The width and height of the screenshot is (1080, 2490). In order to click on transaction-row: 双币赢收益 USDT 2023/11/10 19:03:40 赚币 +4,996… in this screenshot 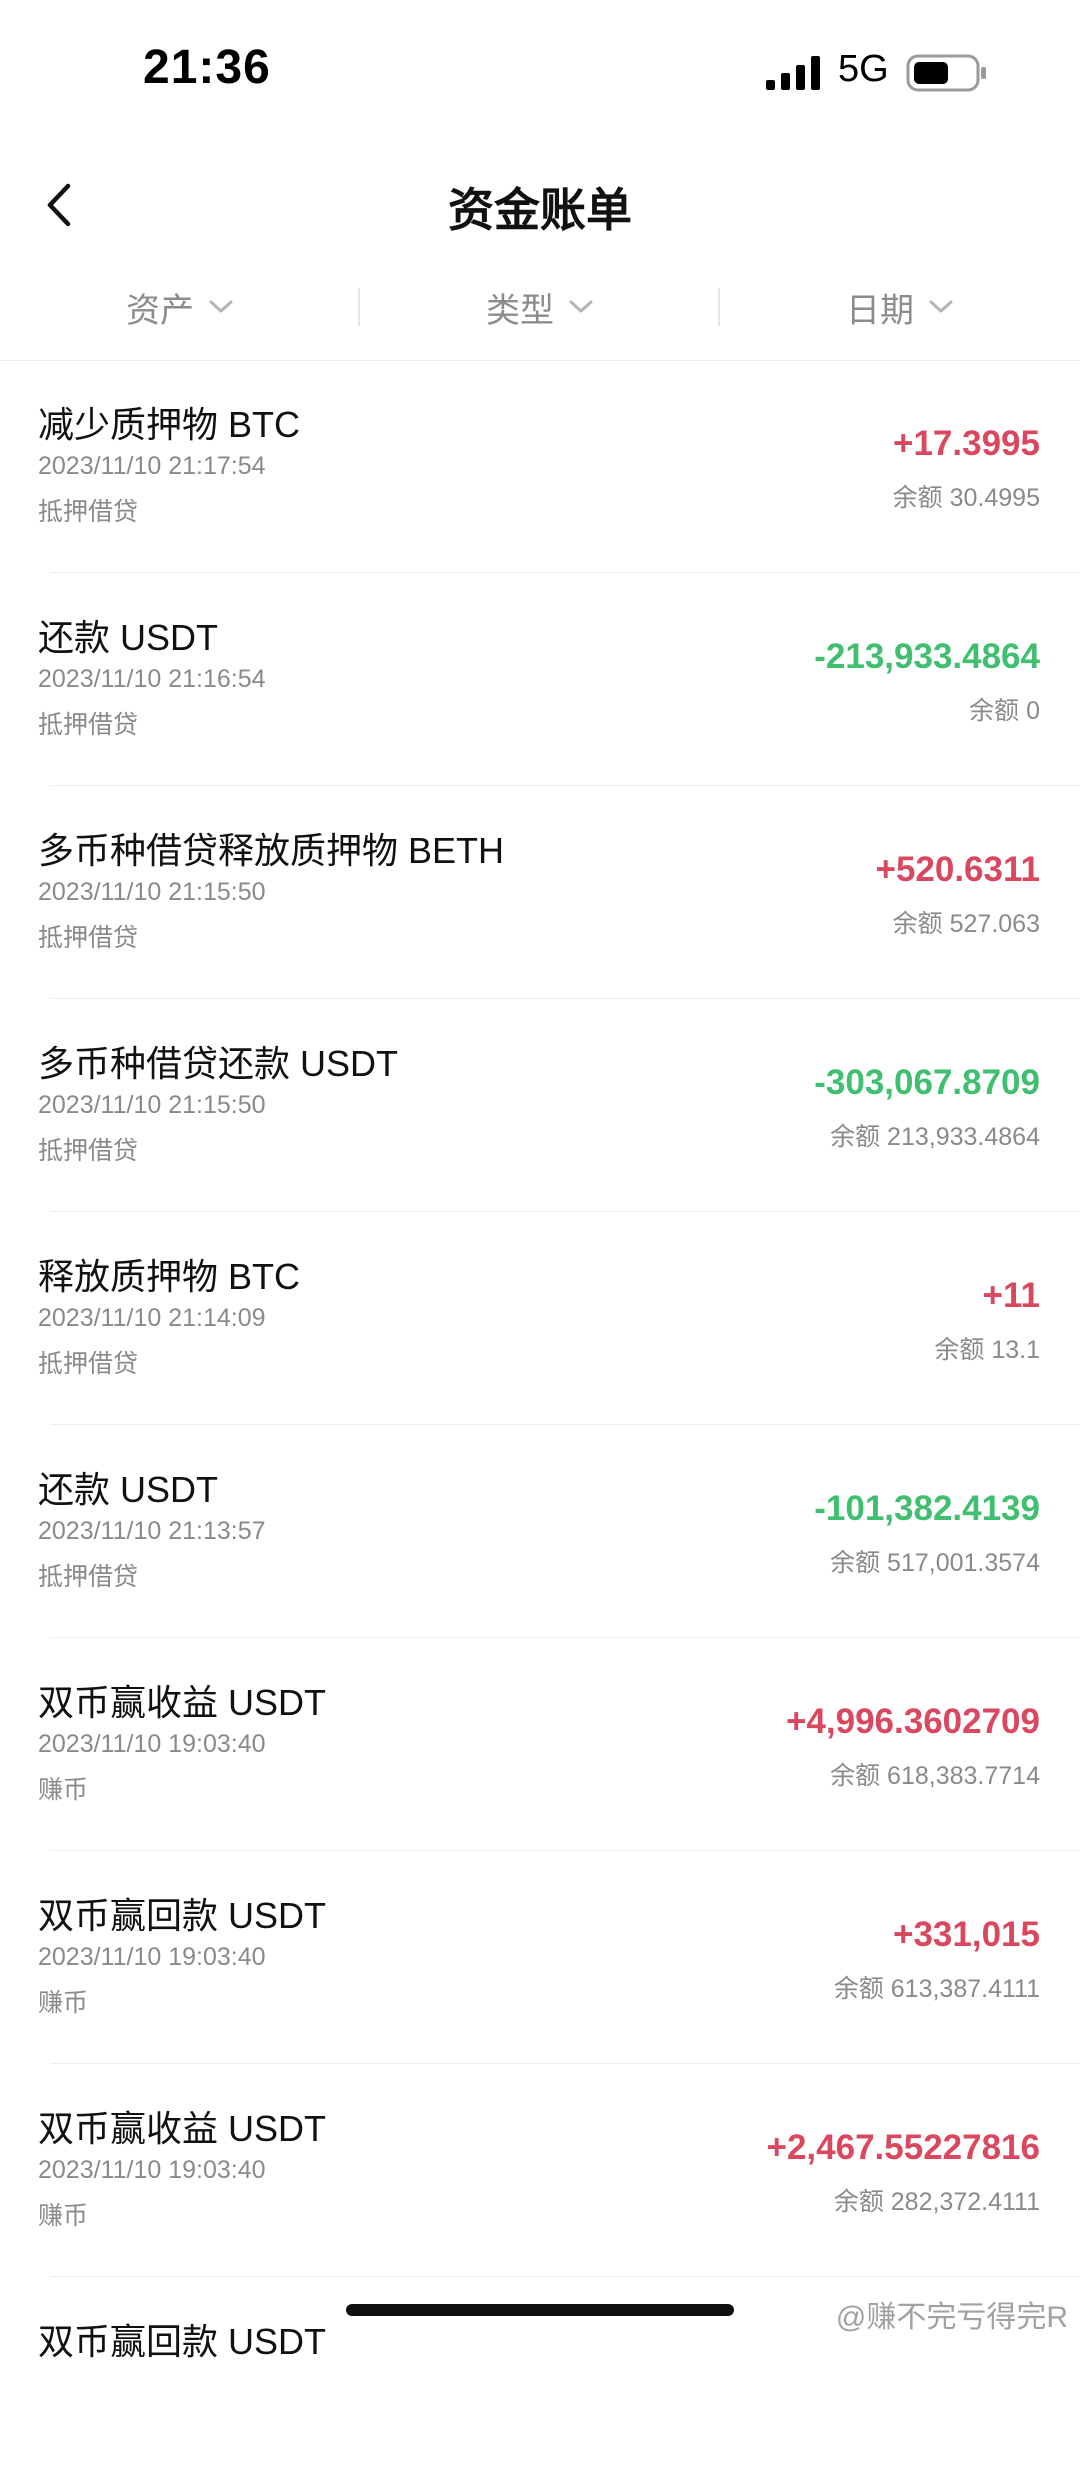, I will do `click(540, 1744)`.